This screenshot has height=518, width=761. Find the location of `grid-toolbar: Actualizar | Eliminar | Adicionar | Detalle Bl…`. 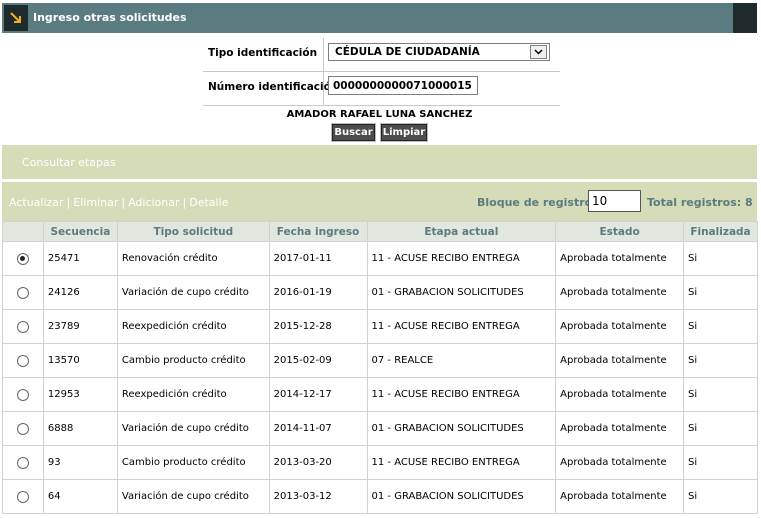

grid-toolbar: Actualizar | Eliminar | Adicionar | Detalle Bl… is located at coordinates (379, 202).